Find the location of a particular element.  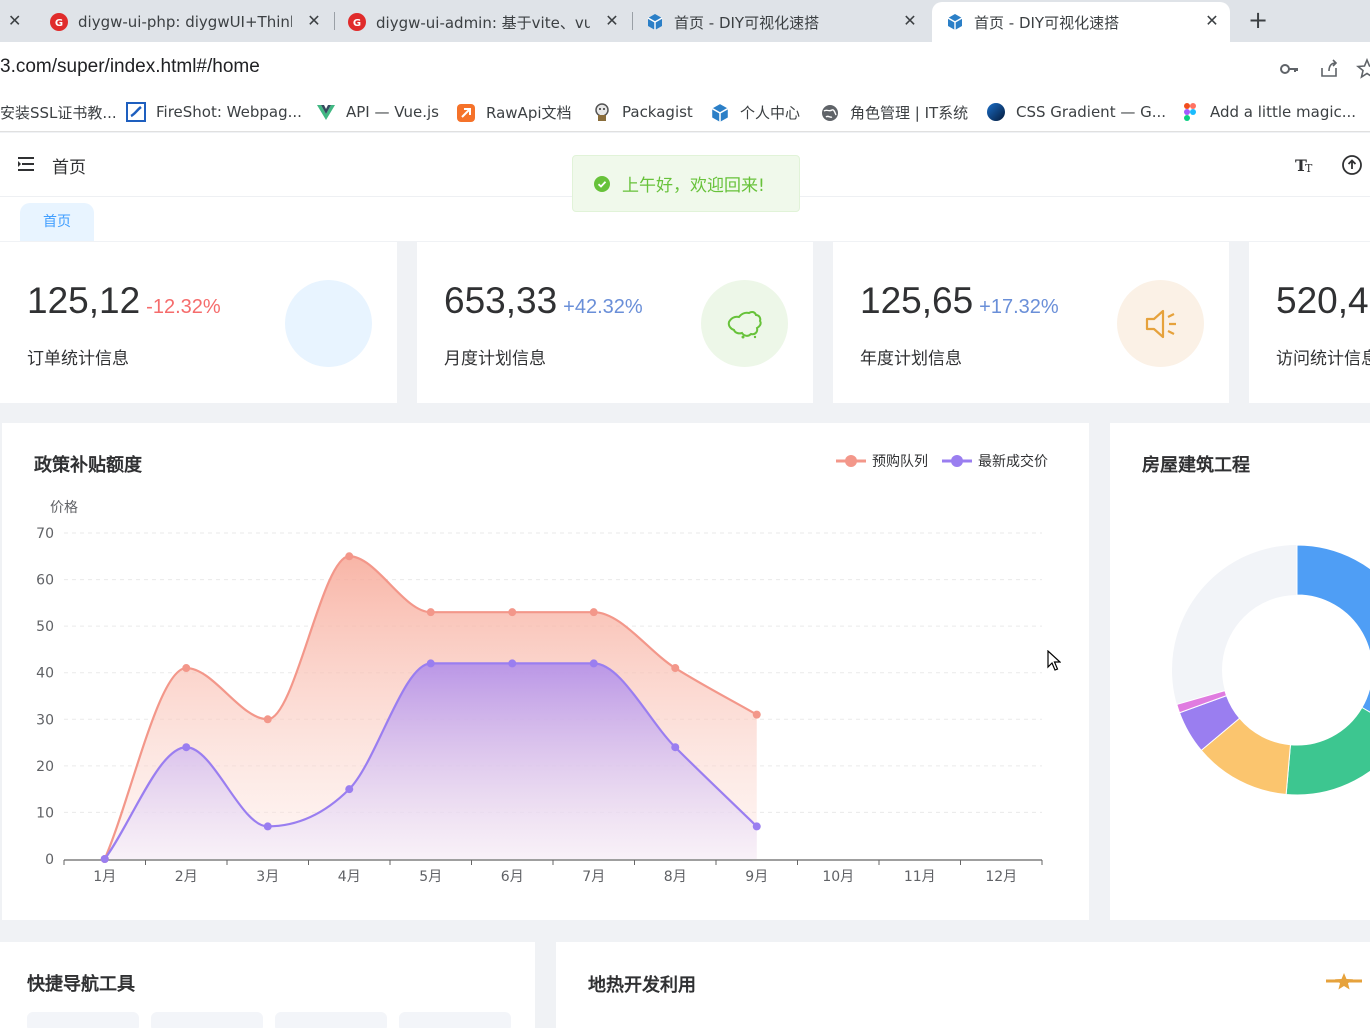

y-tick-label: 20 is located at coordinates (45, 767).